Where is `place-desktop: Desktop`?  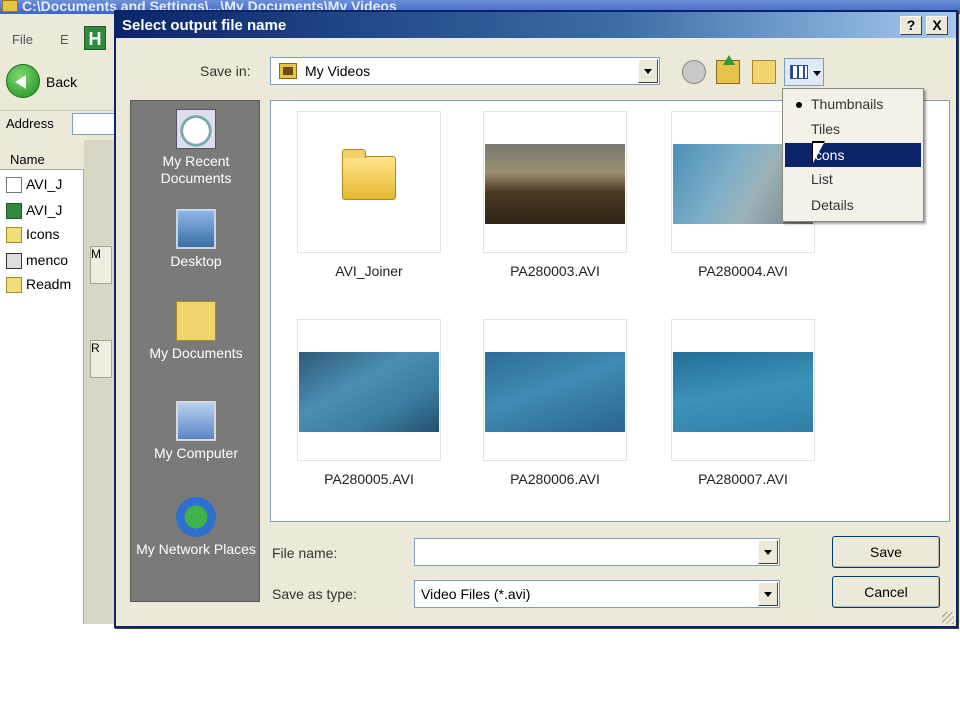
place-desktop: Desktop is located at coordinates (196, 239).